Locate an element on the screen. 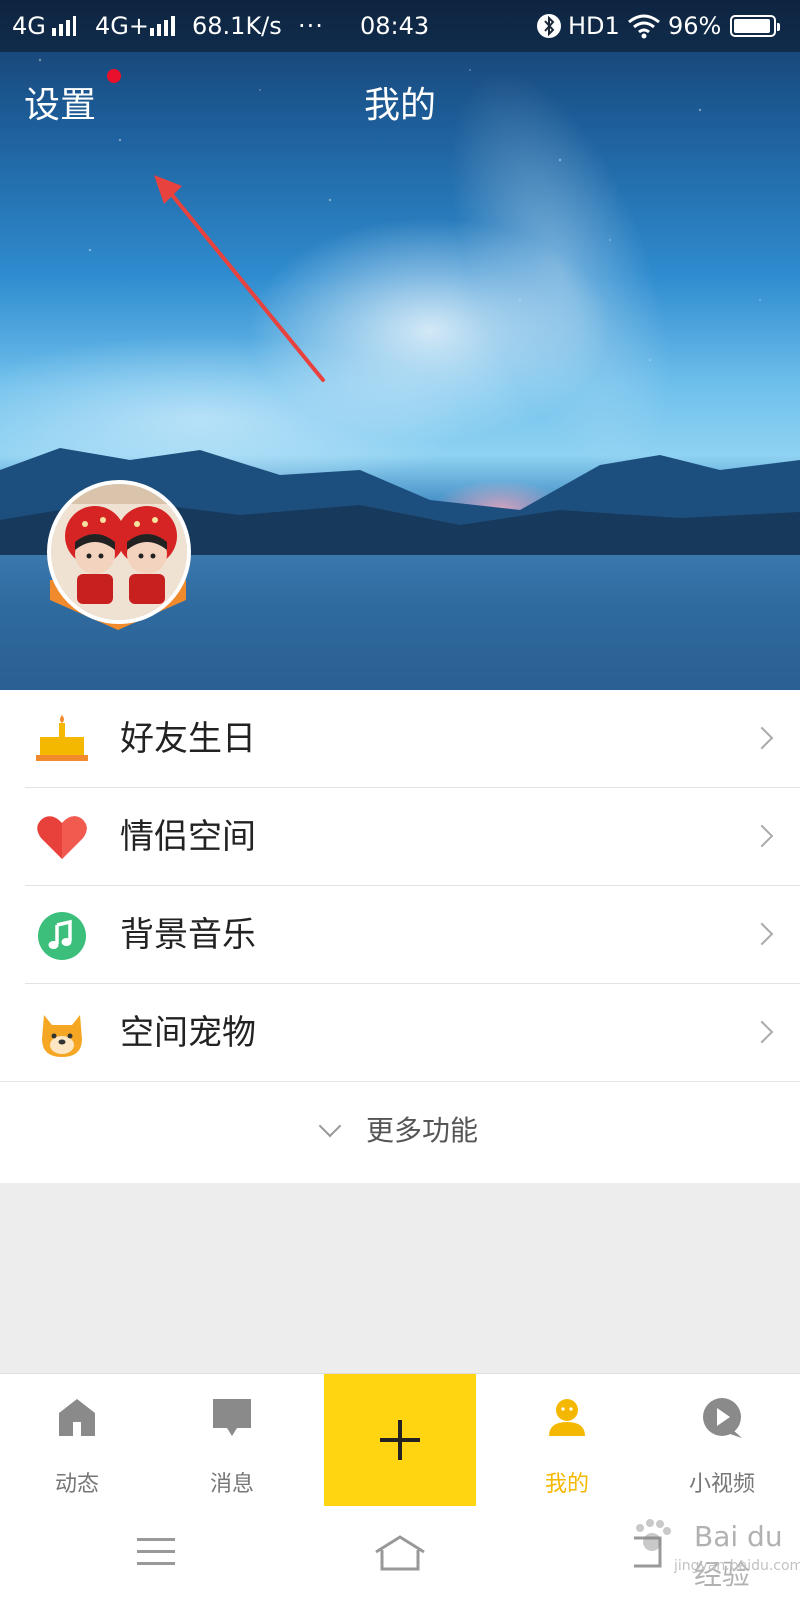  chevron-down-icon is located at coordinates (330, 1126).